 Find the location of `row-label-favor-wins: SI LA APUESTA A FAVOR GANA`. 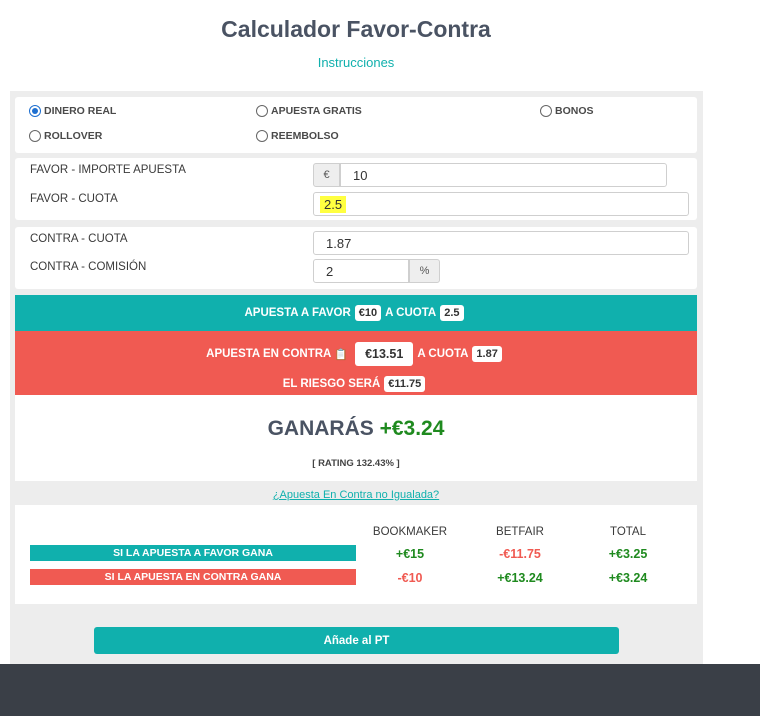

row-label-favor-wins: SI LA APUESTA A FAVOR GANA is located at coordinates (193, 553).